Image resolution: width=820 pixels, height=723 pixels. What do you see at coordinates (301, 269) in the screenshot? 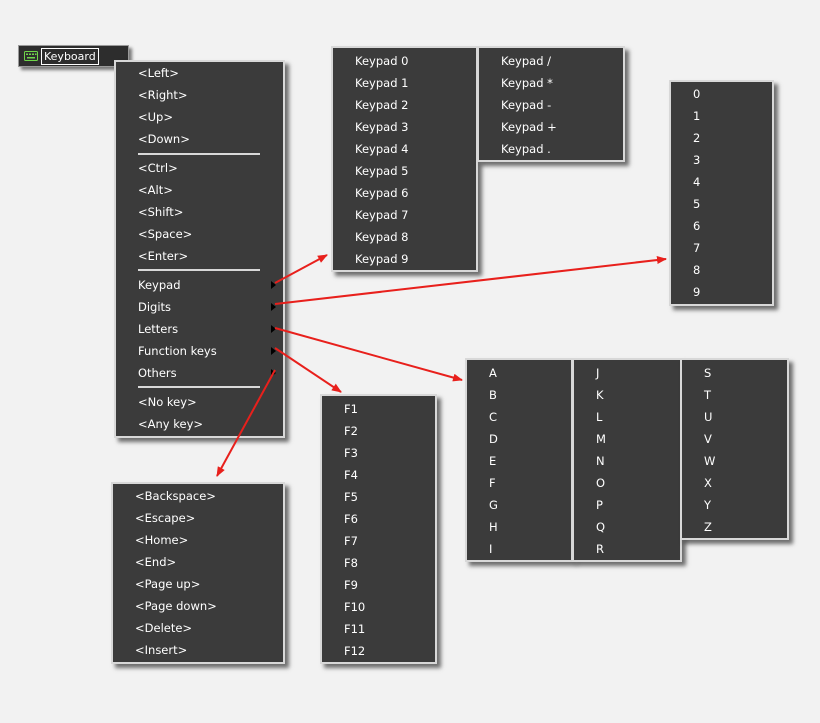
I see `keypad-arrow` at bounding box center [301, 269].